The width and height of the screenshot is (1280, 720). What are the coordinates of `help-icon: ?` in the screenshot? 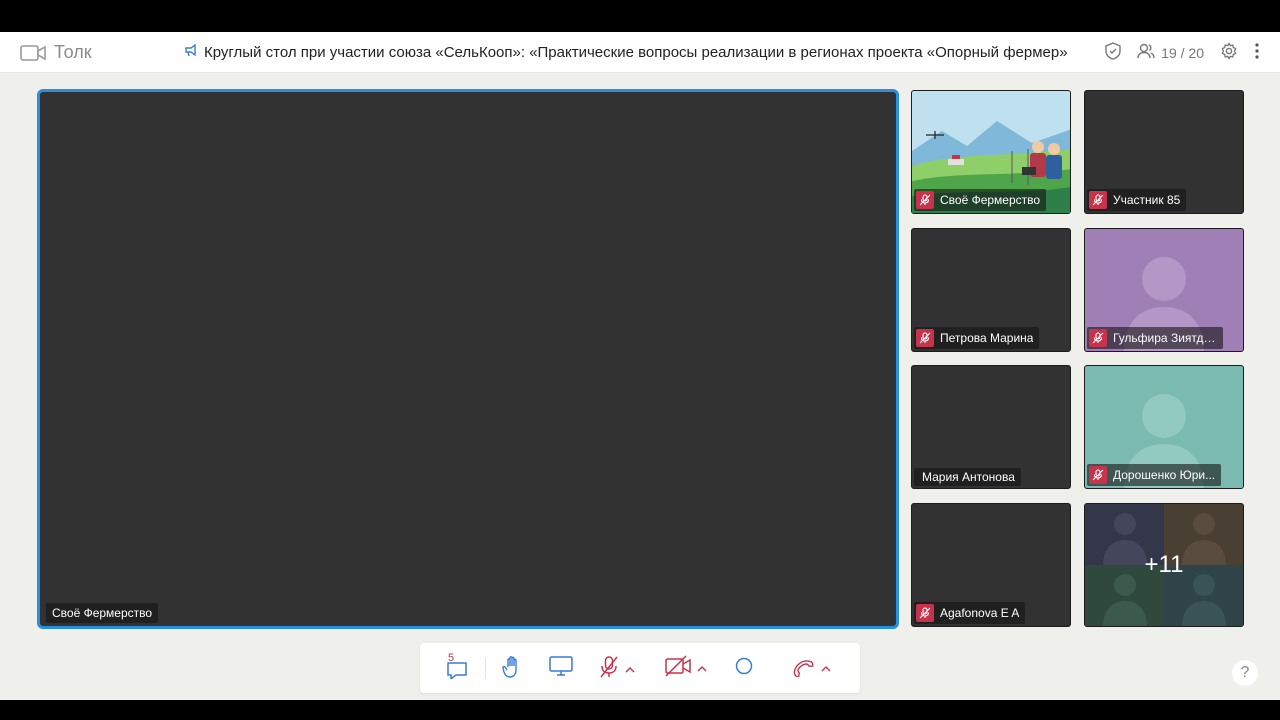 It's located at (1245, 672).